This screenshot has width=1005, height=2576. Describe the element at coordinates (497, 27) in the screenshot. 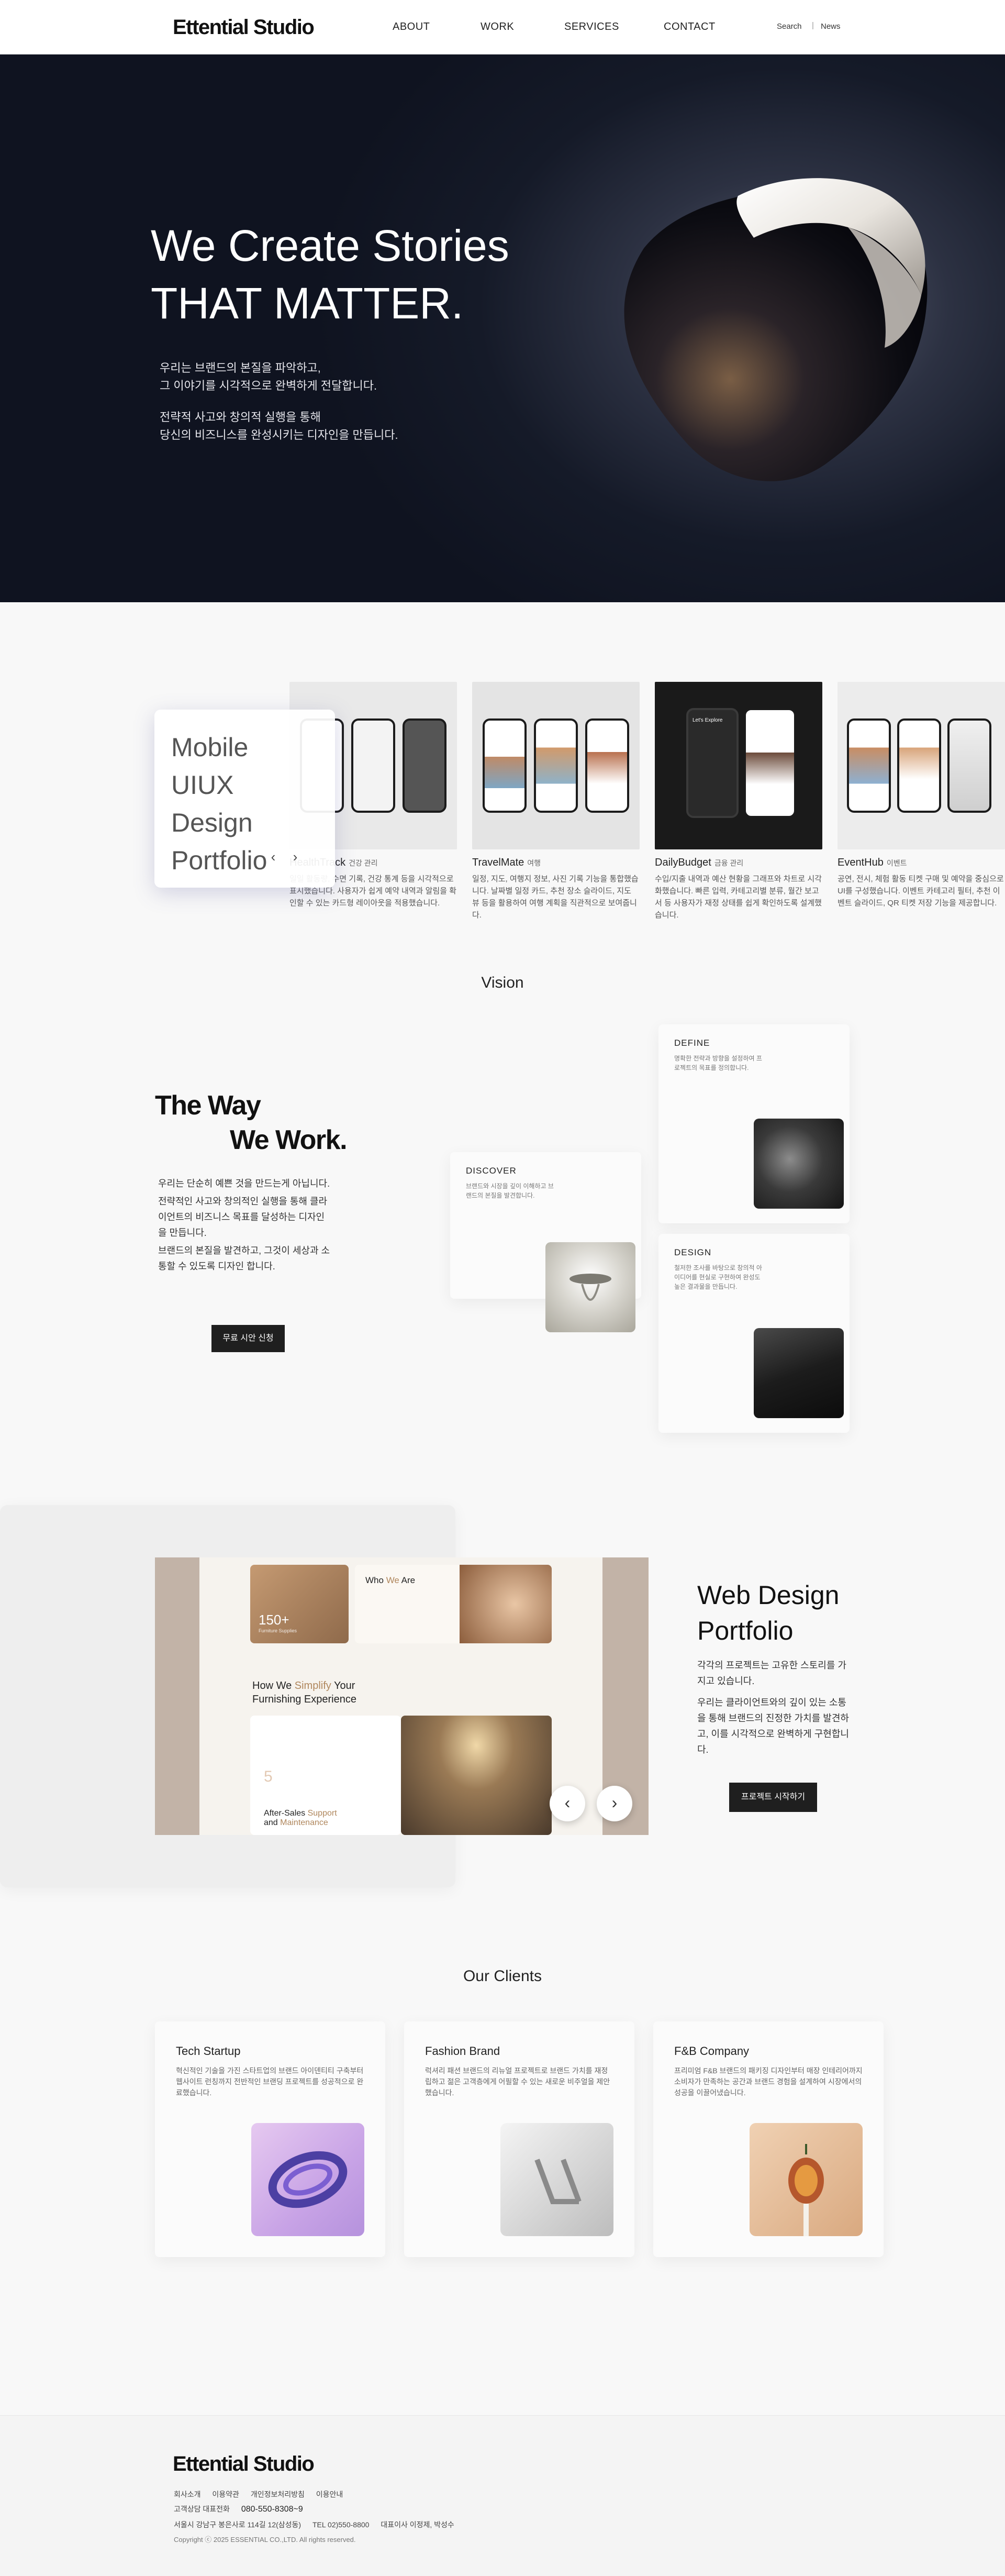

I see `nav-work: WORK` at that location.